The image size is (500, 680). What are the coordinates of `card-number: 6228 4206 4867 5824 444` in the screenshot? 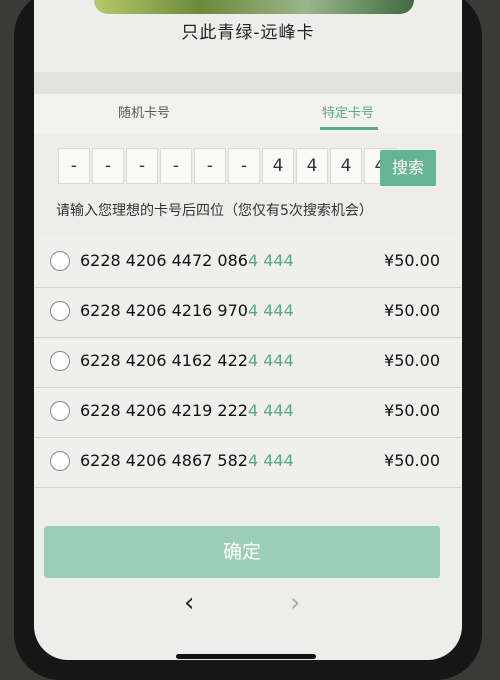 It's located at (187, 460).